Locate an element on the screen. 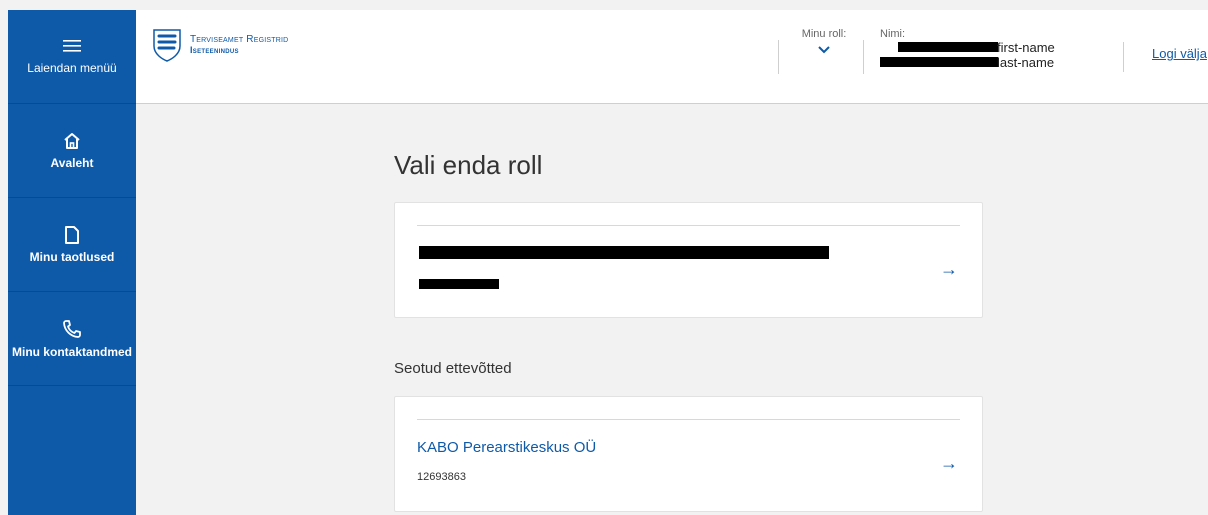  logo-subtitle: Iseteenindus is located at coordinates (214, 50).